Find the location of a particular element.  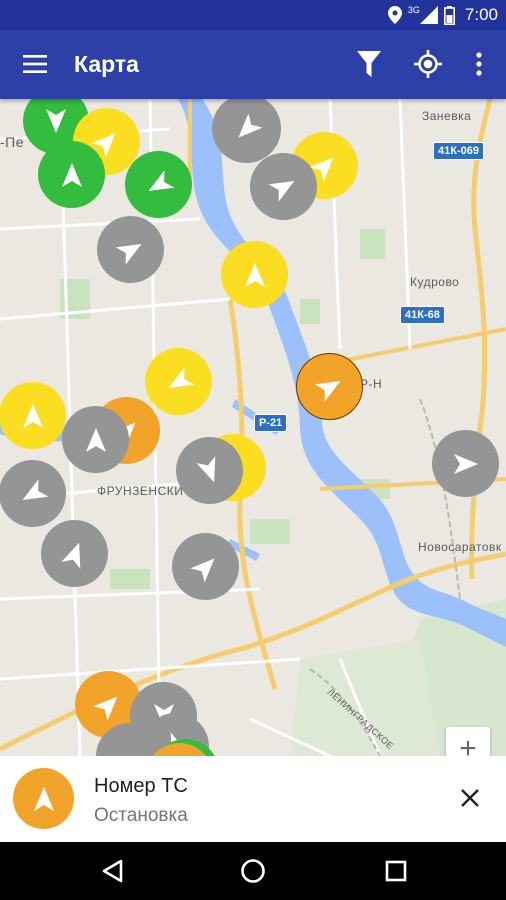

recents-square-icon is located at coordinates (396, 871).